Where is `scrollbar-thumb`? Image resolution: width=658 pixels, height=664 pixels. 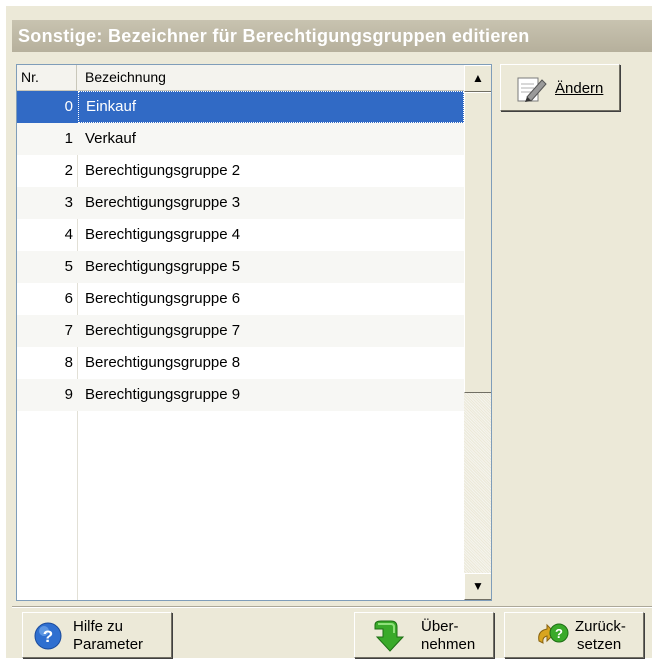
scrollbar-thumb is located at coordinates (477, 242).